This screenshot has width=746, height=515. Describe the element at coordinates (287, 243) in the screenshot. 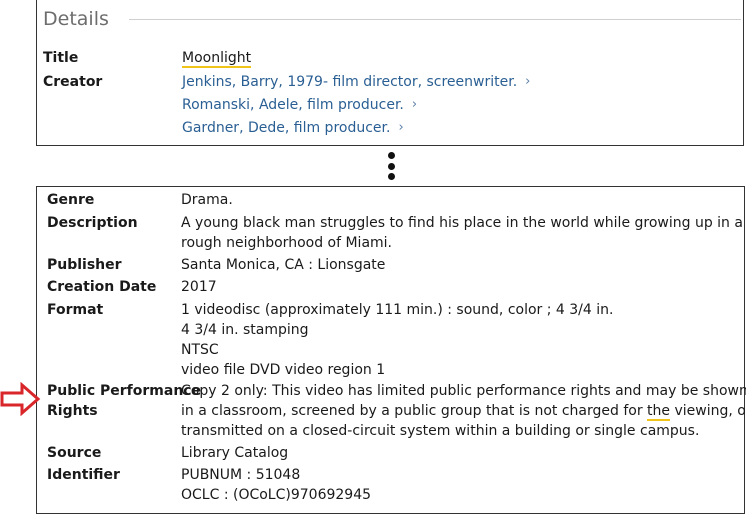

I see `description-line: rough neighborhood of Miami.` at that location.